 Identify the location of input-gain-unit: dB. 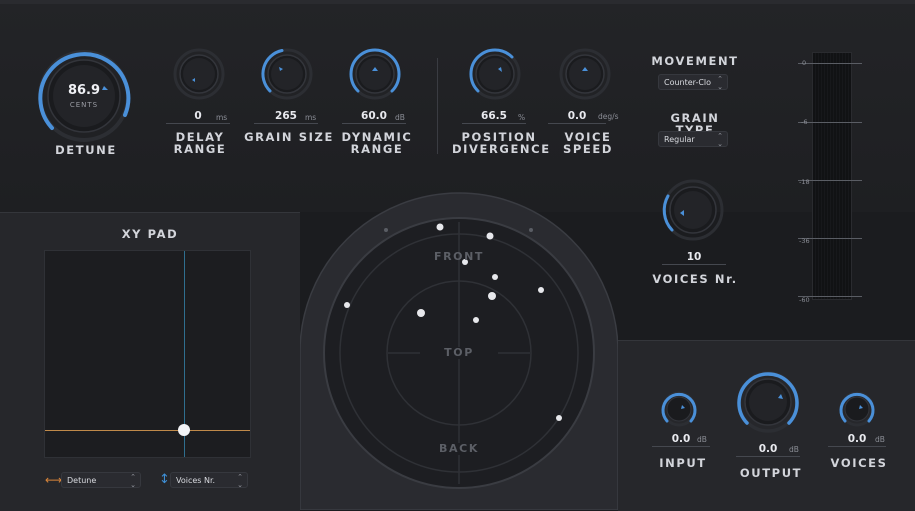
(702, 439).